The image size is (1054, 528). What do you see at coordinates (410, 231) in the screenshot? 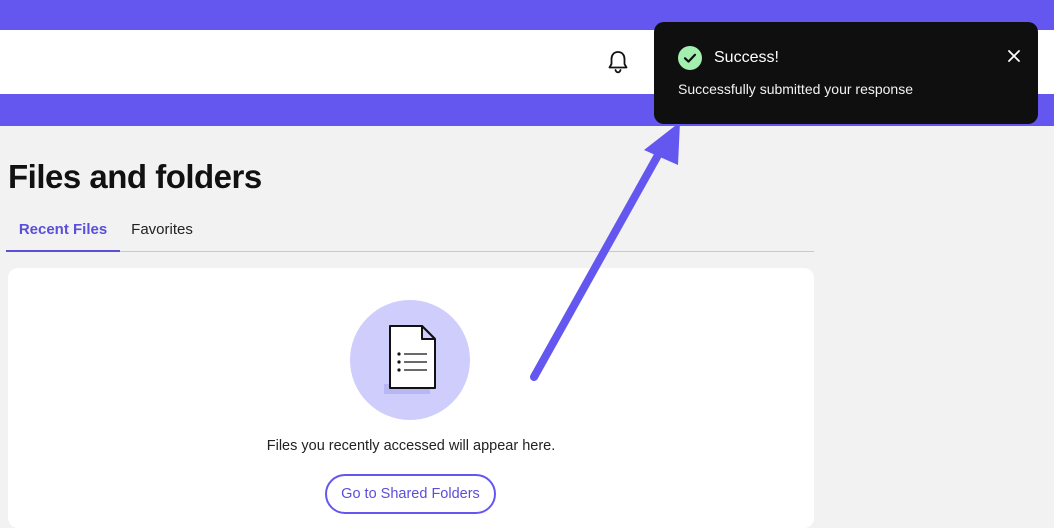
I see `tab-bar: Recent Files Favorites` at bounding box center [410, 231].